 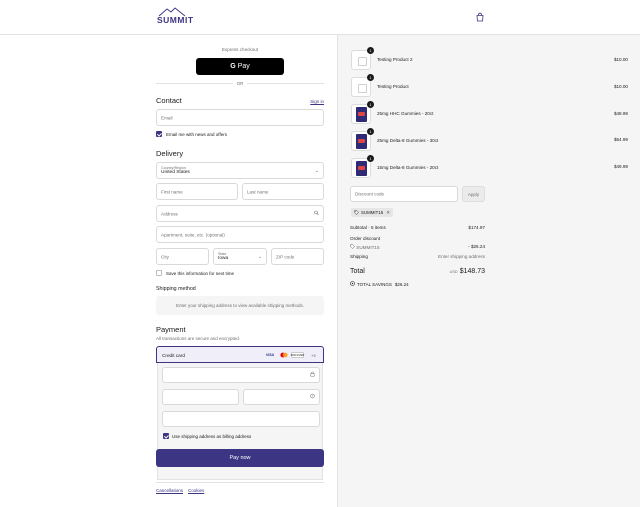 What do you see at coordinates (476, 246) in the screenshot?
I see `discount-value: - $26.24` at bounding box center [476, 246].